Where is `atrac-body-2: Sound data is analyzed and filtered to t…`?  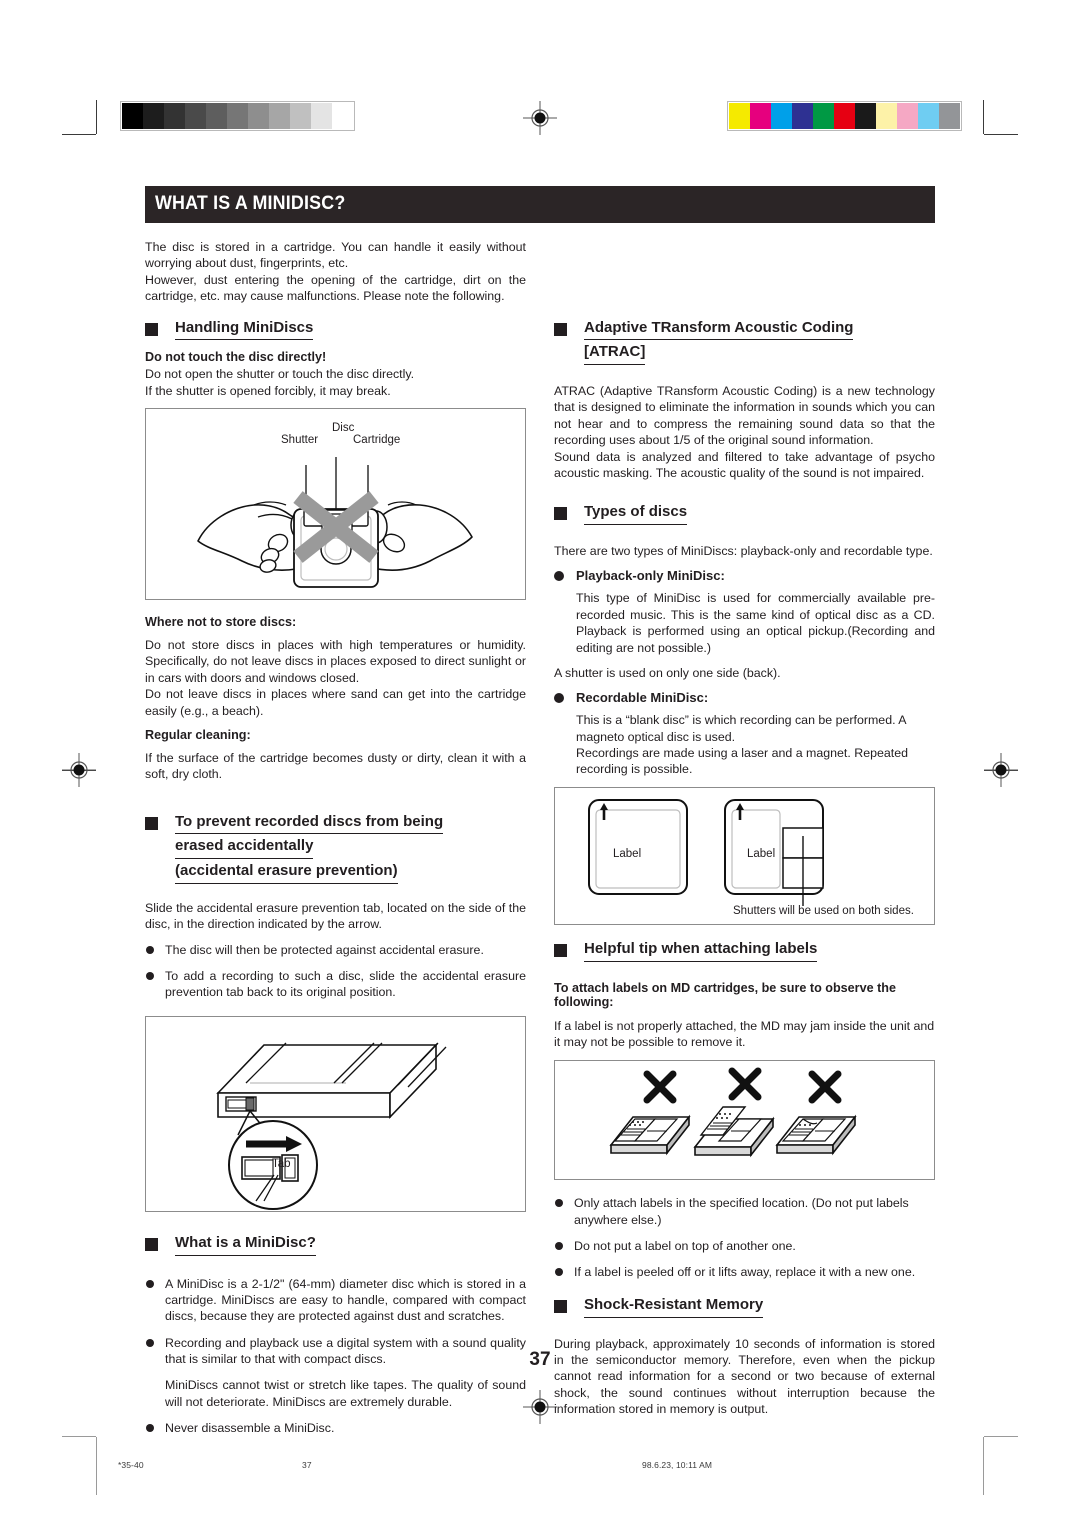
atrac-body-2: Sound data is analyzed and filtered to t… is located at coordinates (744, 464).